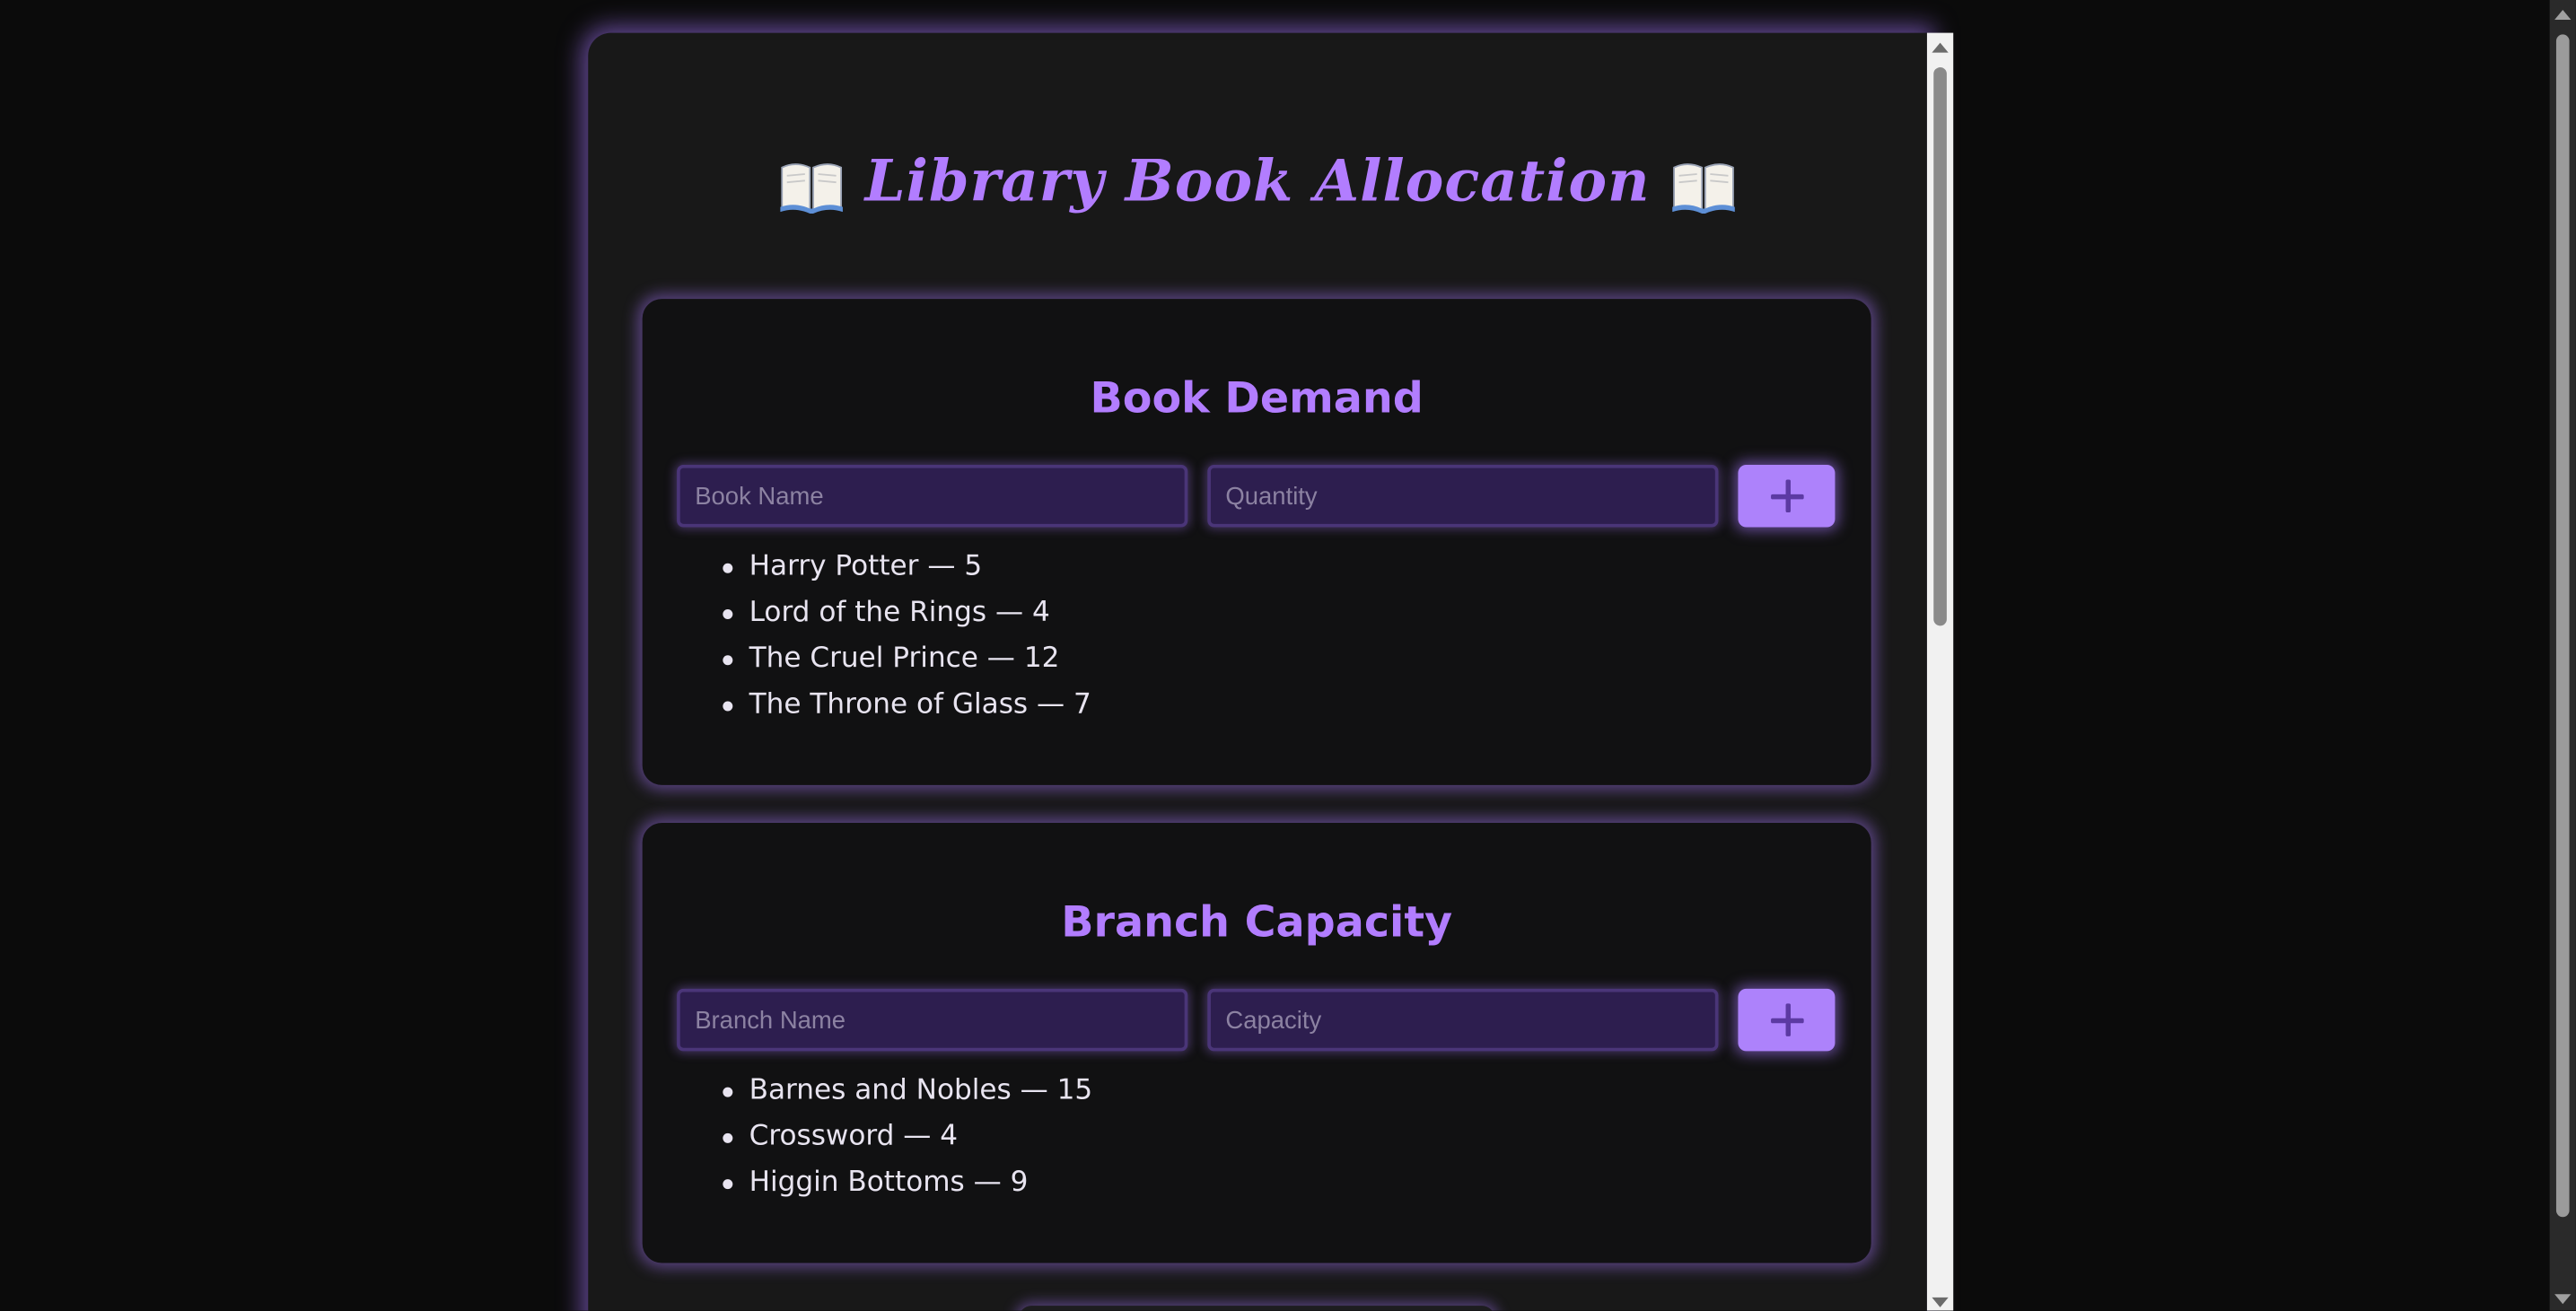  I want to click on list-item: Lord of the Rings — 4, so click(907, 613).